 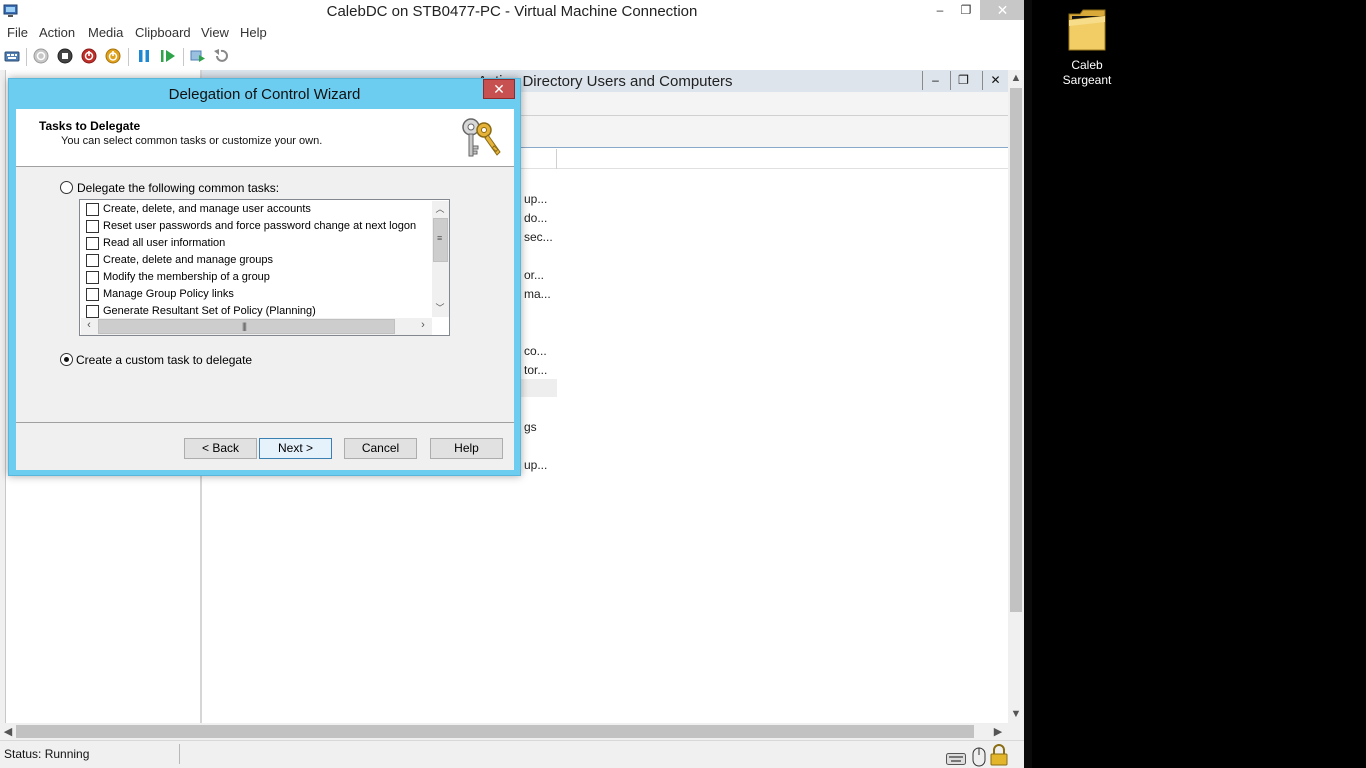 What do you see at coordinates (186, 277) in the screenshot?
I see `task-label: Modify the membership of a group` at bounding box center [186, 277].